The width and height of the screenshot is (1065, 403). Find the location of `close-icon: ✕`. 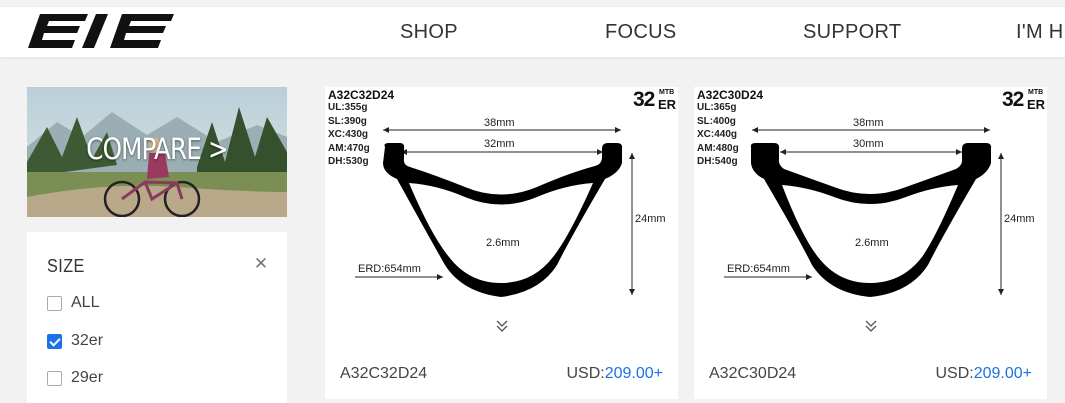

close-icon: ✕ is located at coordinates (261, 263).